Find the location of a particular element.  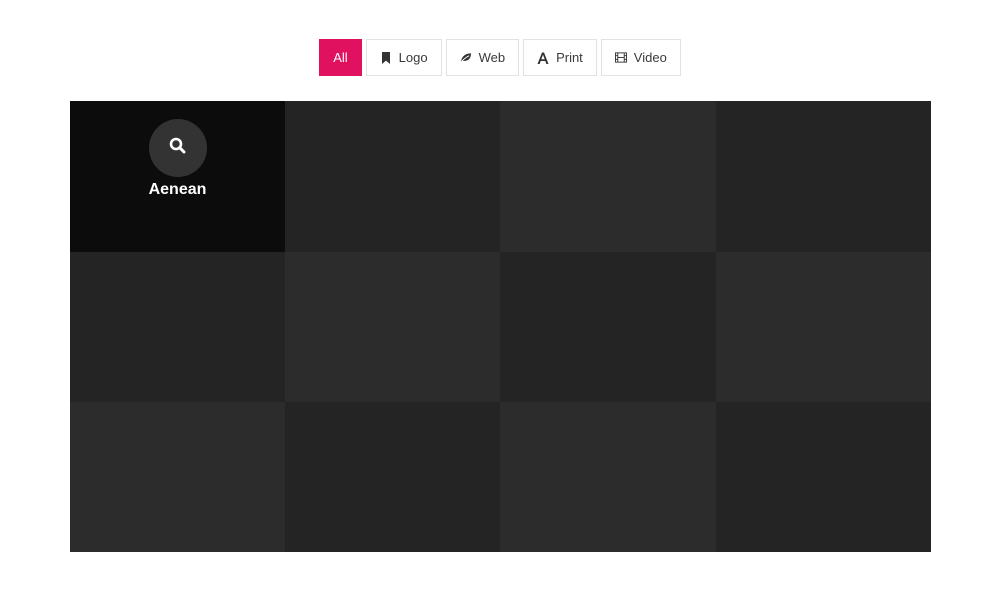

filter-web-button: Web is located at coordinates (482, 57).